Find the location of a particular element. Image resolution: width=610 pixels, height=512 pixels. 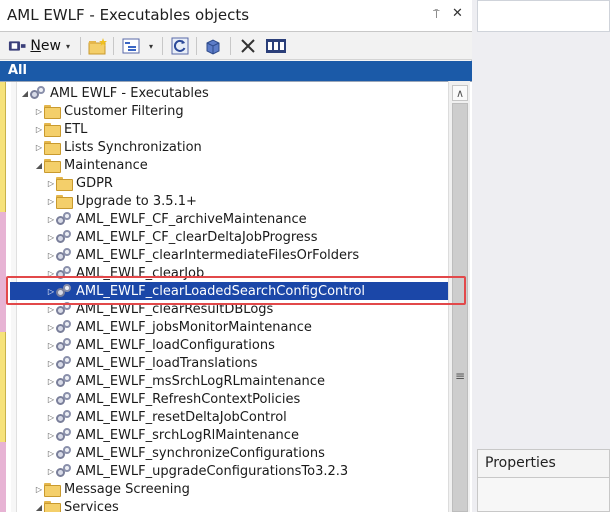

tree-item-executable: ▷ AML_EWLF_srchLogRlMaintenance is located at coordinates (245, 435).